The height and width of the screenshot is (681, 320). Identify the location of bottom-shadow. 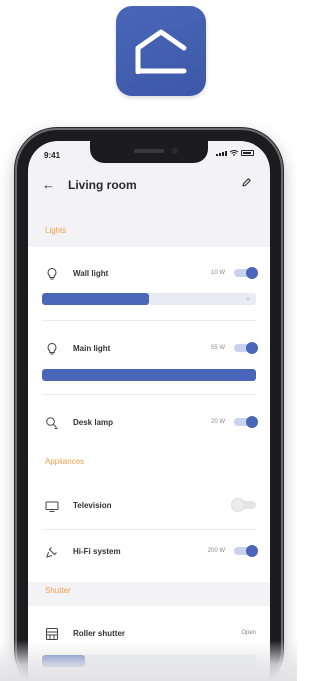
(148, 660).